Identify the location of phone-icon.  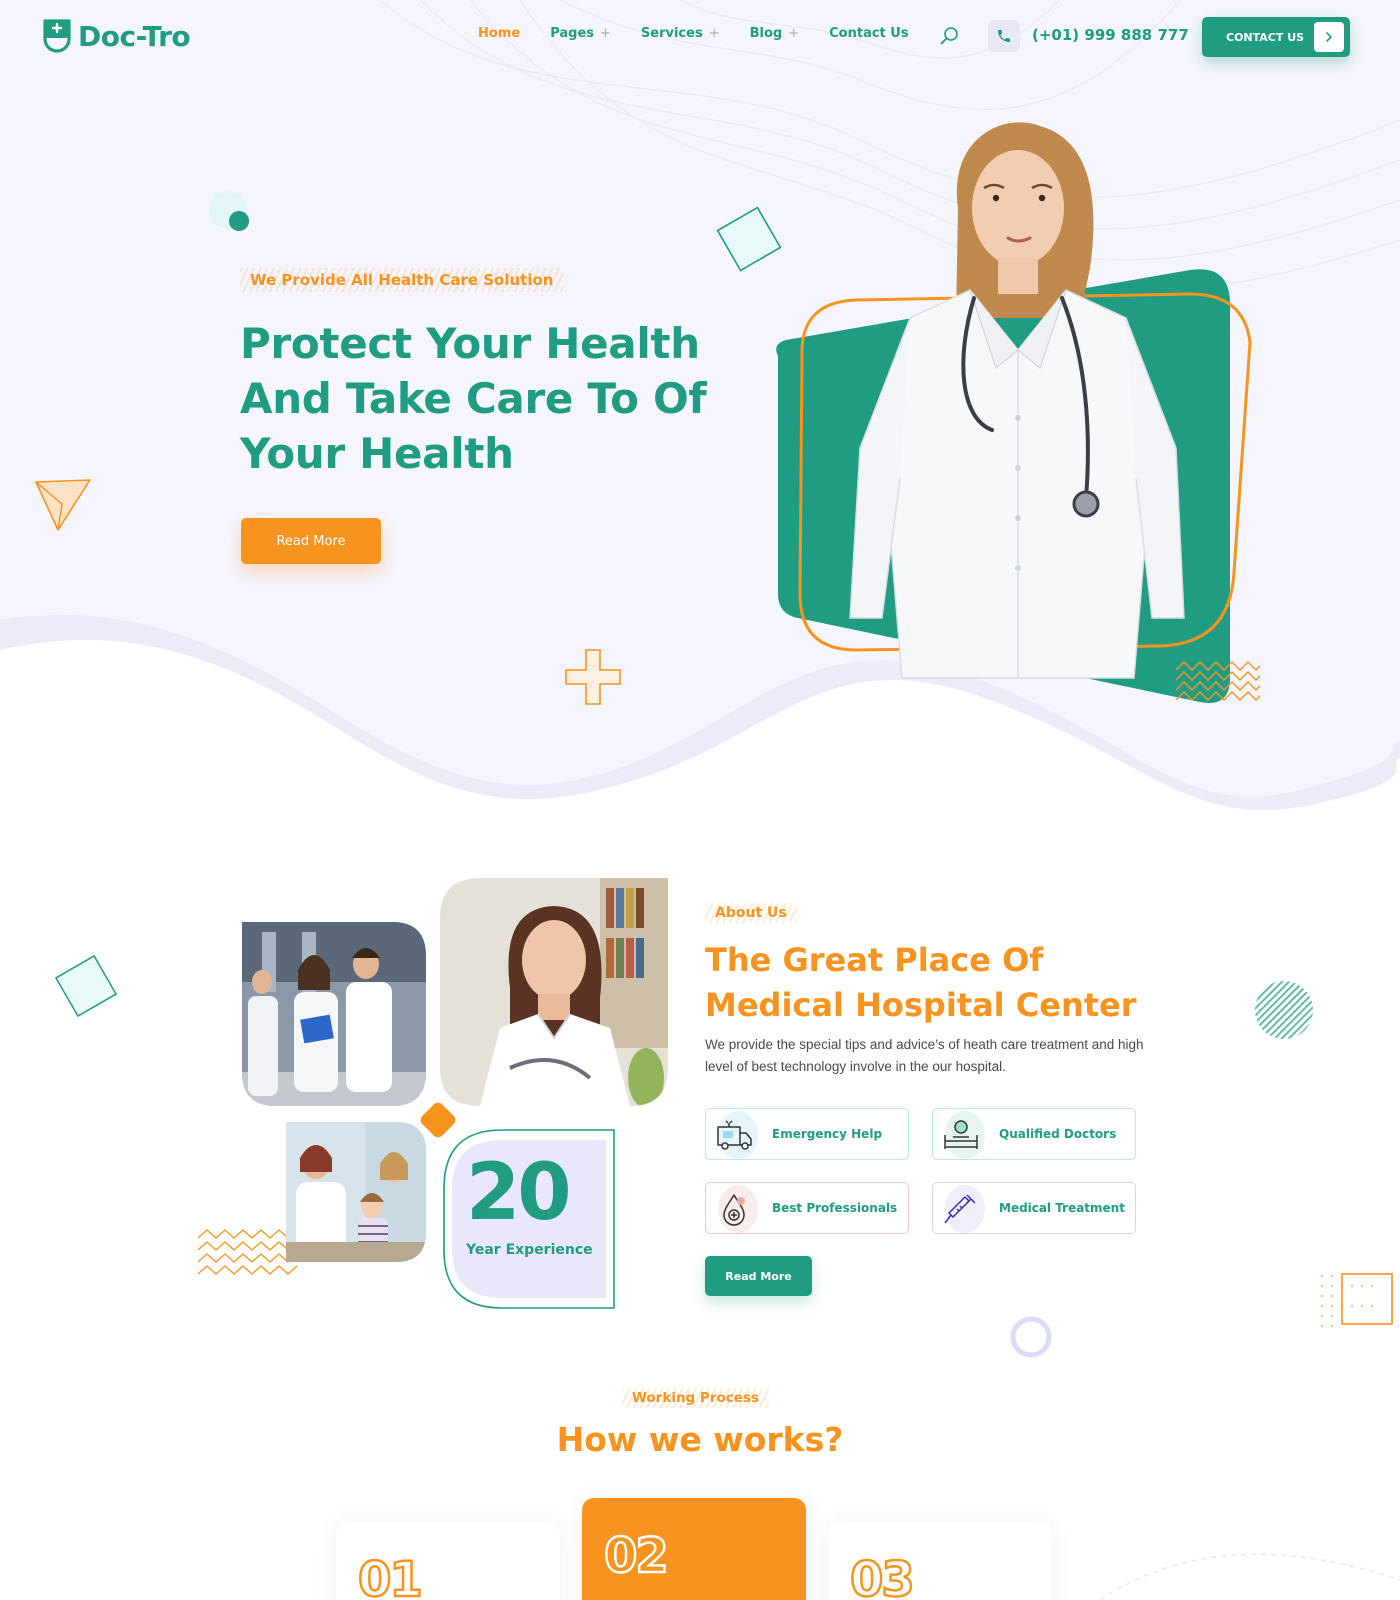
(1004, 36).